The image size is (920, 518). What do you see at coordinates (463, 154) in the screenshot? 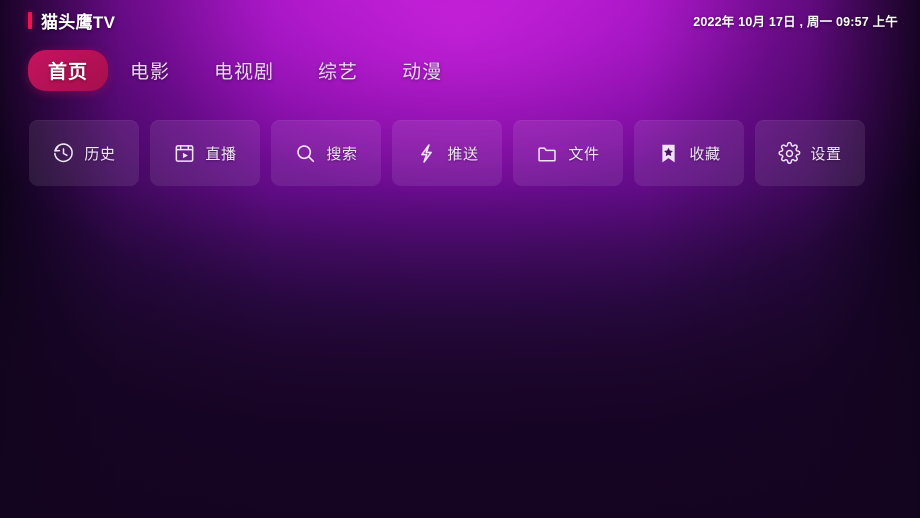
I see `quick-action-label: 推送` at bounding box center [463, 154].